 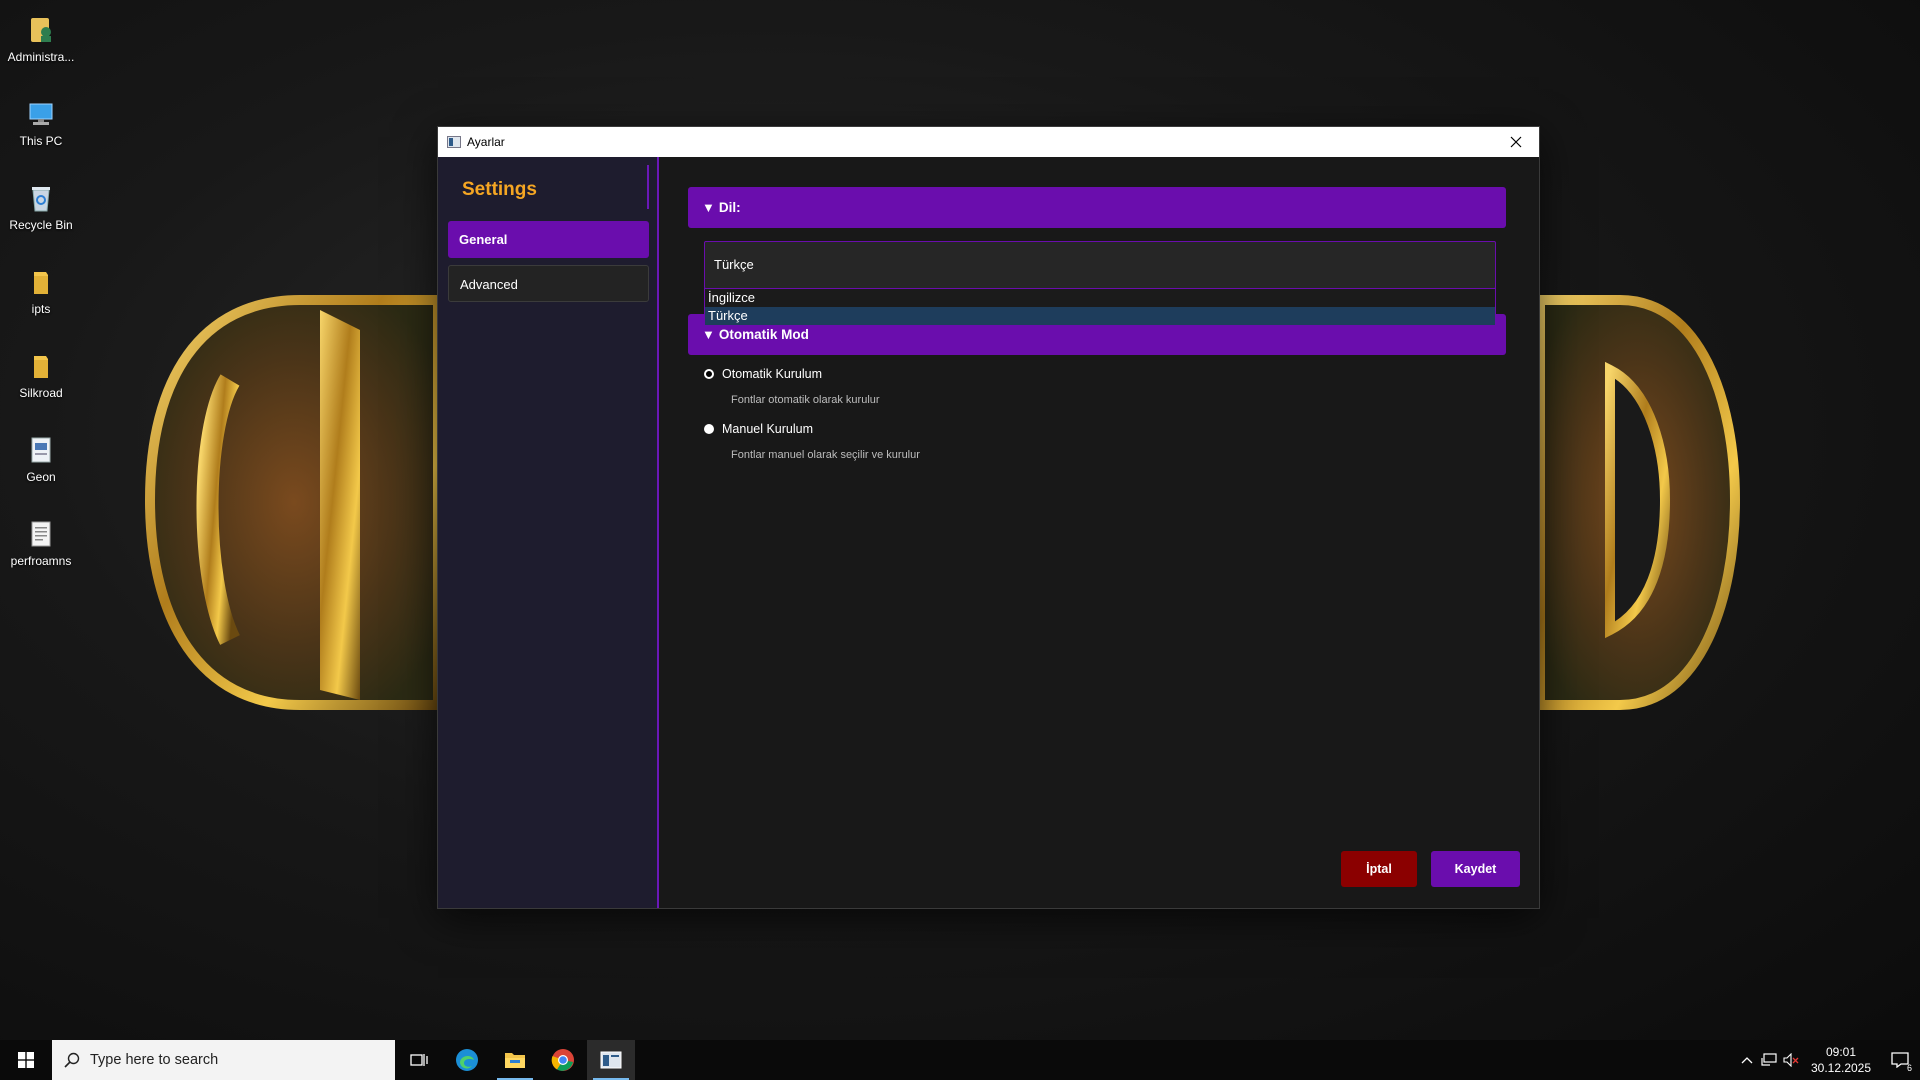 What do you see at coordinates (1909, 1068) in the screenshot?
I see `notification-count: 6` at bounding box center [1909, 1068].